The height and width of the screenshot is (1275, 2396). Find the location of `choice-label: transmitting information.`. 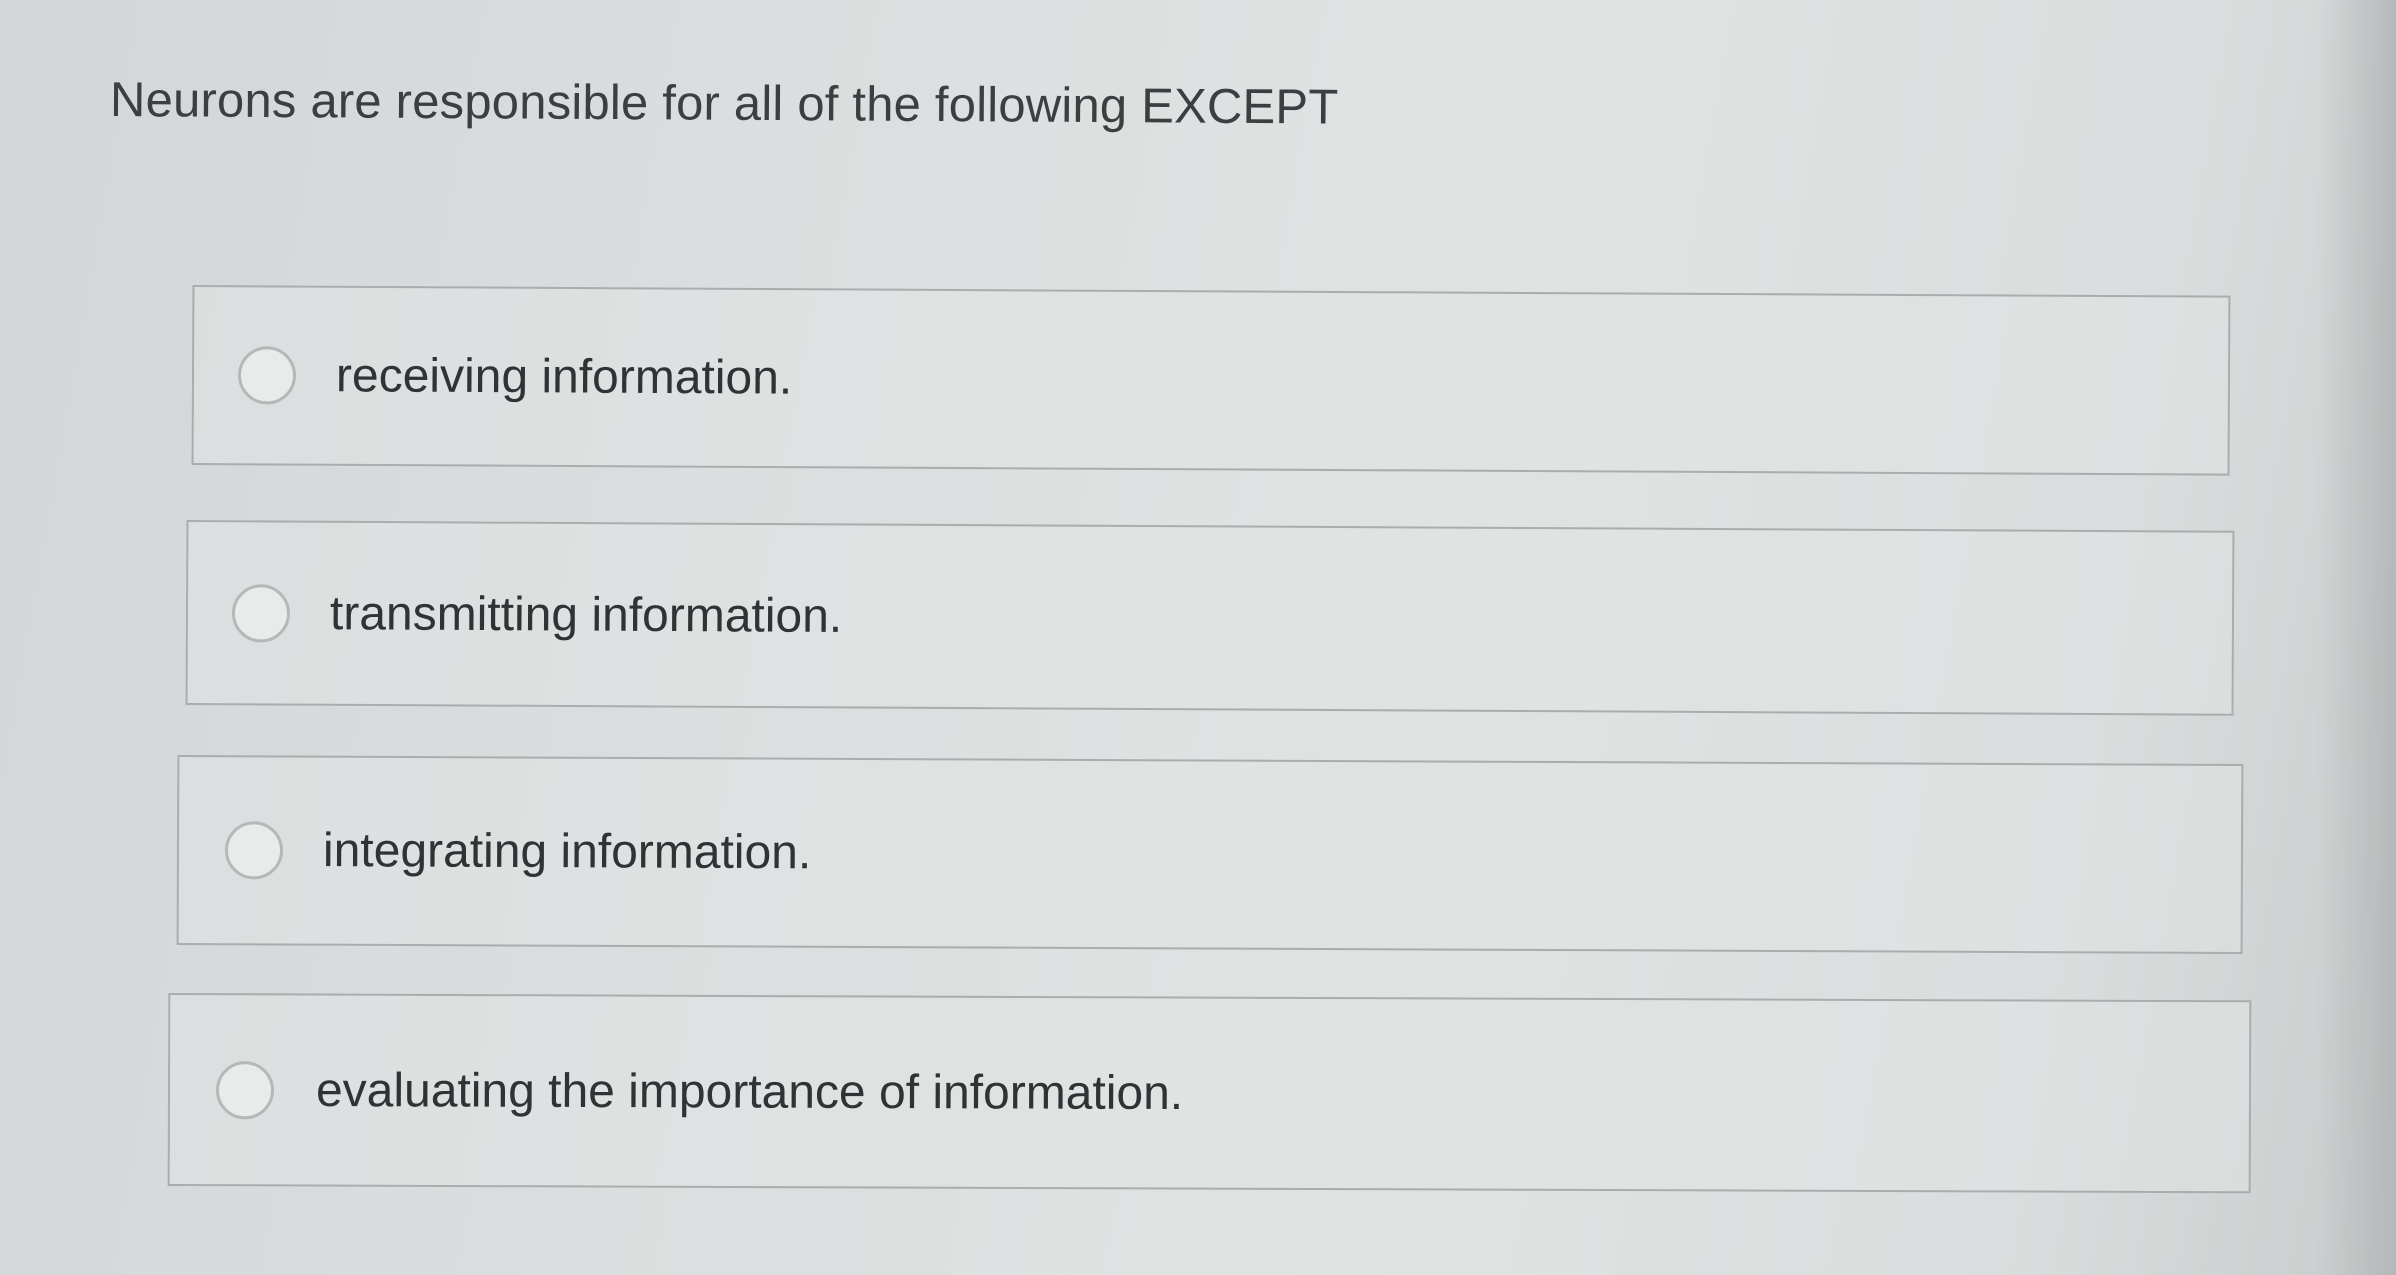

choice-label: transmitting information. is located at coordinates (586, 614).